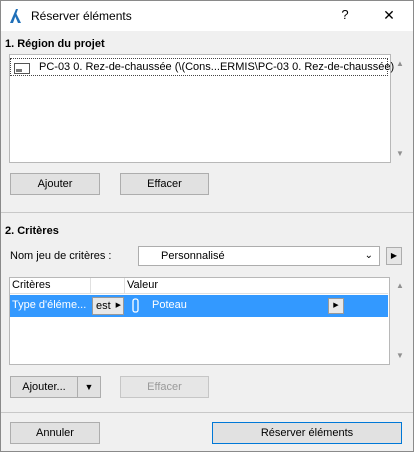  Describe the element at coordinates (259, 256) in the screenshot. I see `criteria-set-select: Personnalisé ⌄` at that location.